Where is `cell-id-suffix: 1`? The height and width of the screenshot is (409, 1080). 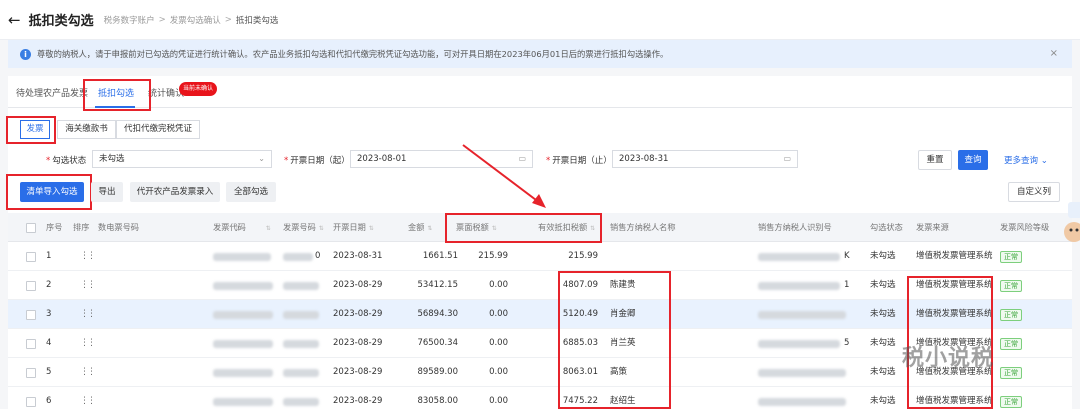 cell-id-suffix: 1 is located at coordinates (847, 285).